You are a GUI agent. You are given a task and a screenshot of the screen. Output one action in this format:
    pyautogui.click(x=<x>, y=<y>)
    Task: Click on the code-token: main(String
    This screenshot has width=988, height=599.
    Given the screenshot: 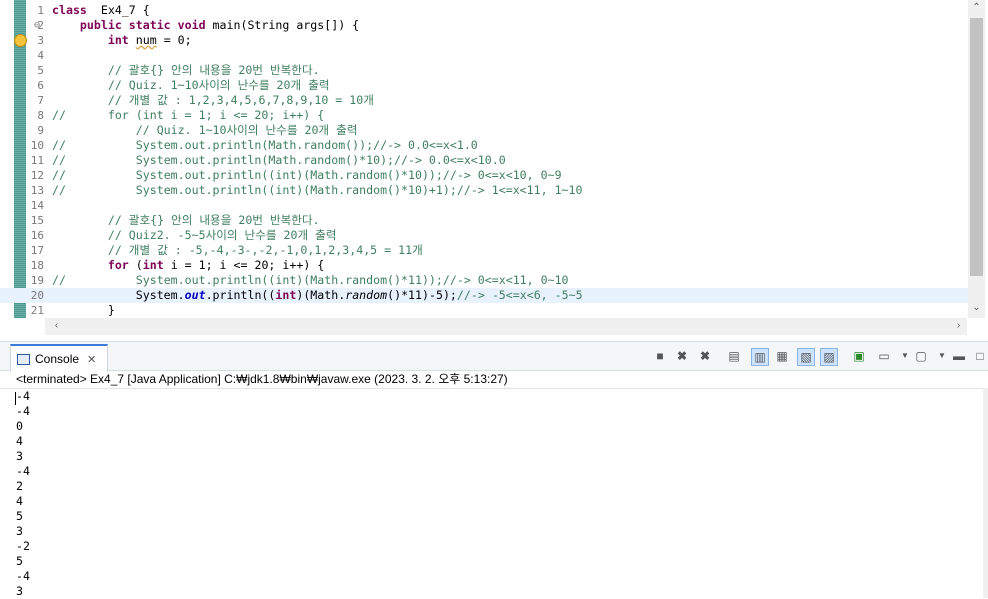 What is the action you would take?
    pyautogui.click(x=251, y=25)
    